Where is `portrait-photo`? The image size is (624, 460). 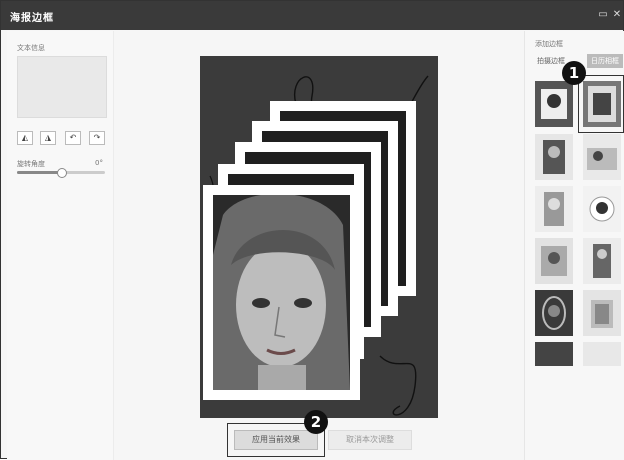
portrait-photo is located at coordinates (281, 292).